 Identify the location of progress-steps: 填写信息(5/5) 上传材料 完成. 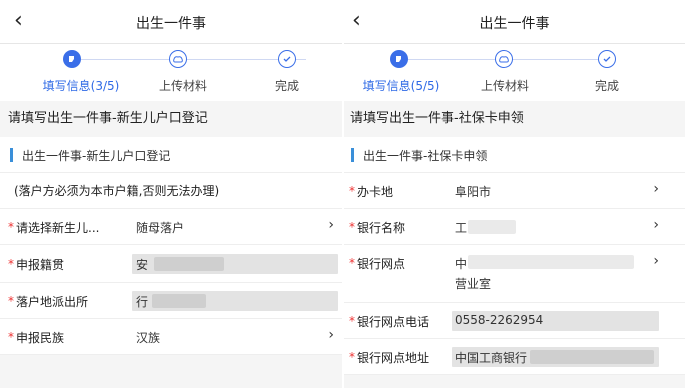
(514, 72).